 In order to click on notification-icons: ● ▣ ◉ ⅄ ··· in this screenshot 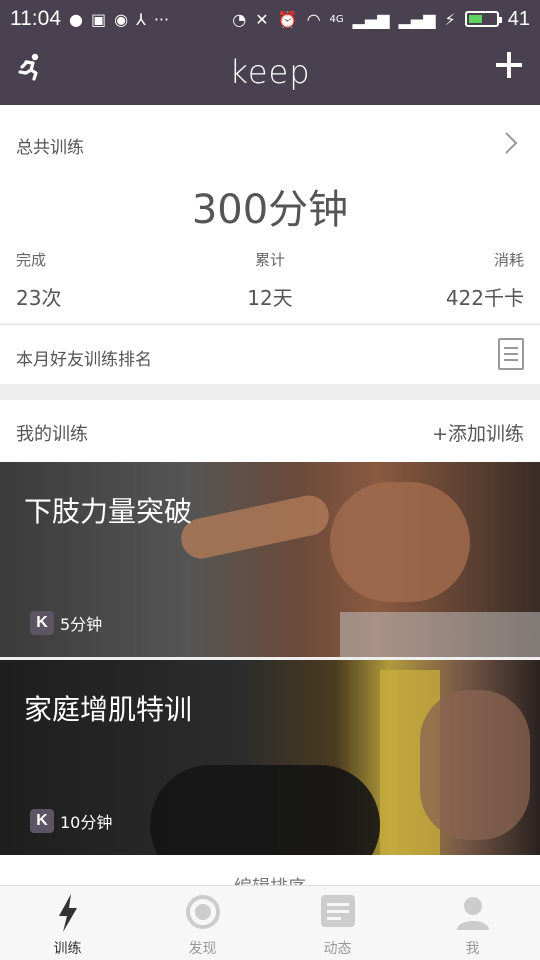, I will do `click(119, 19)`.